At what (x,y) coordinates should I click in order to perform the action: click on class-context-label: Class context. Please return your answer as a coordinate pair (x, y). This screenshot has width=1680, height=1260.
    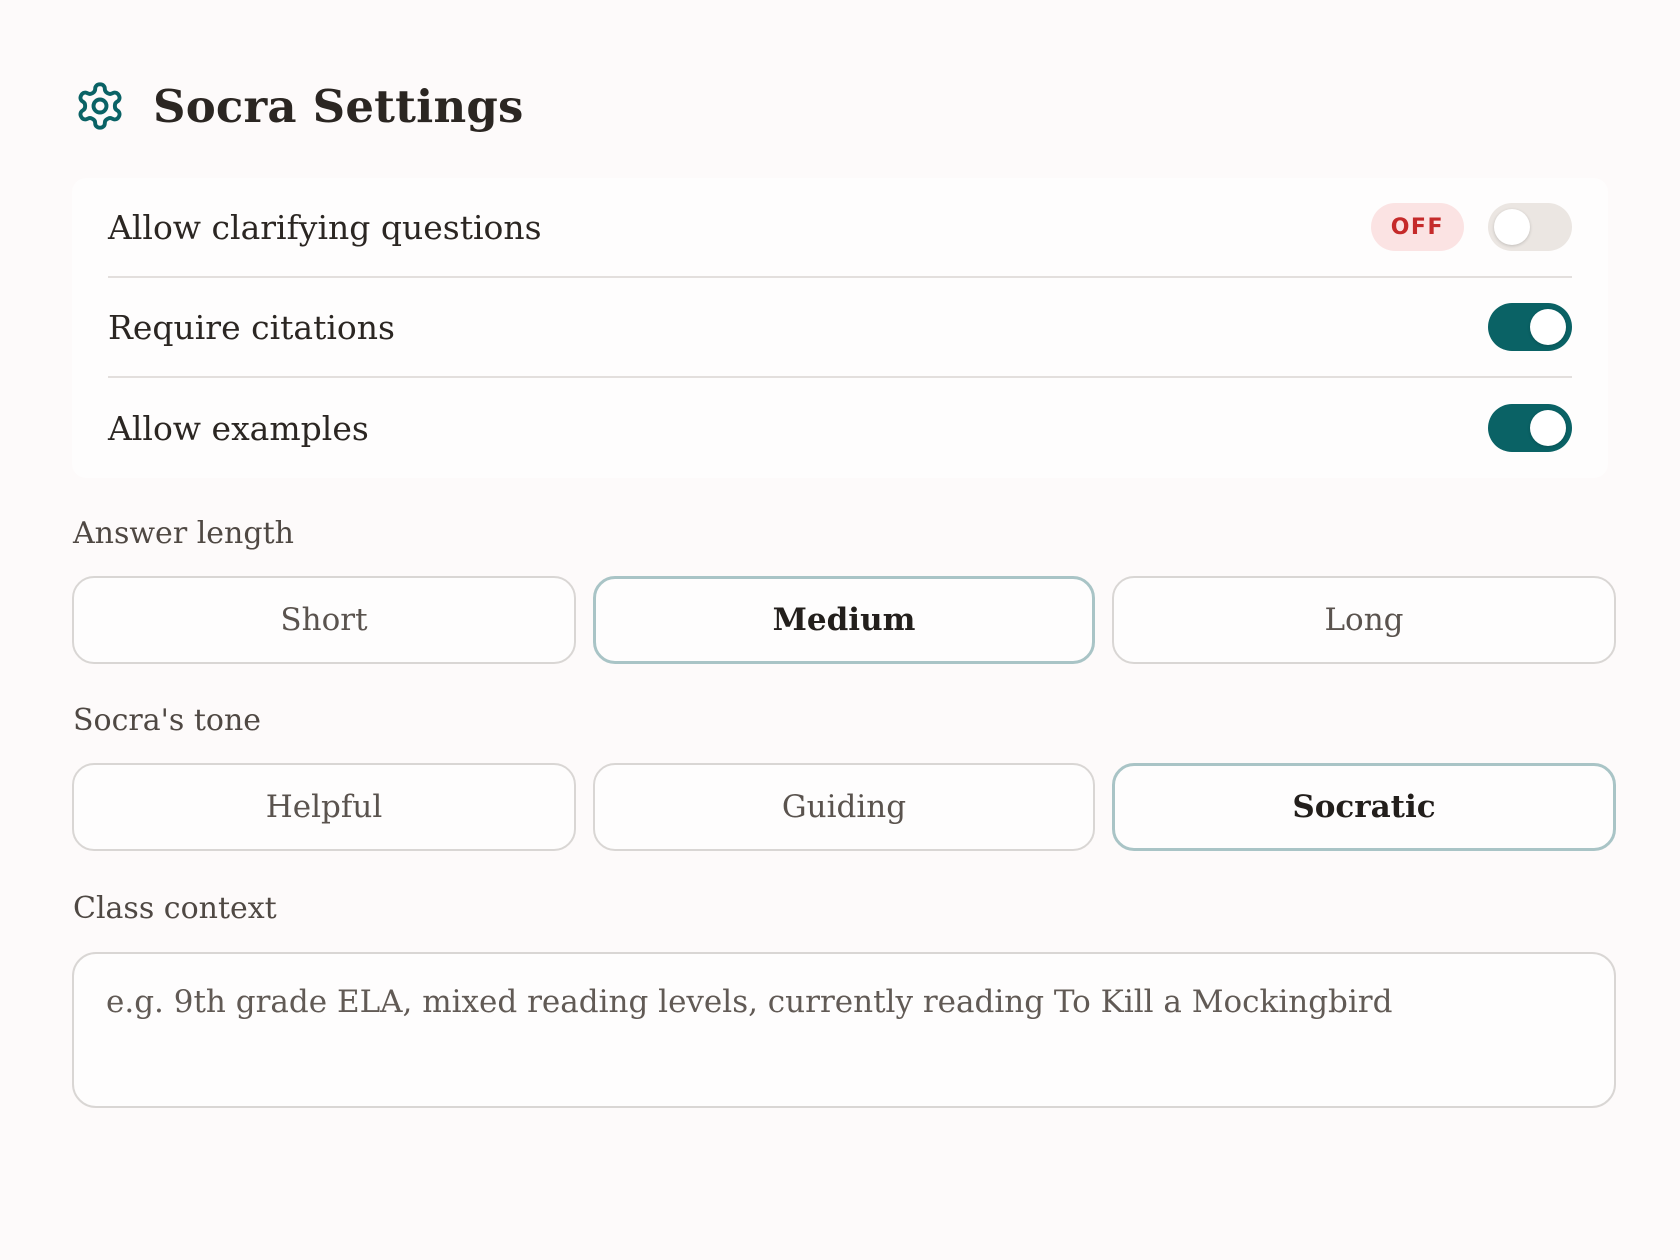
    Looking at the image, I should click on (175, 908).